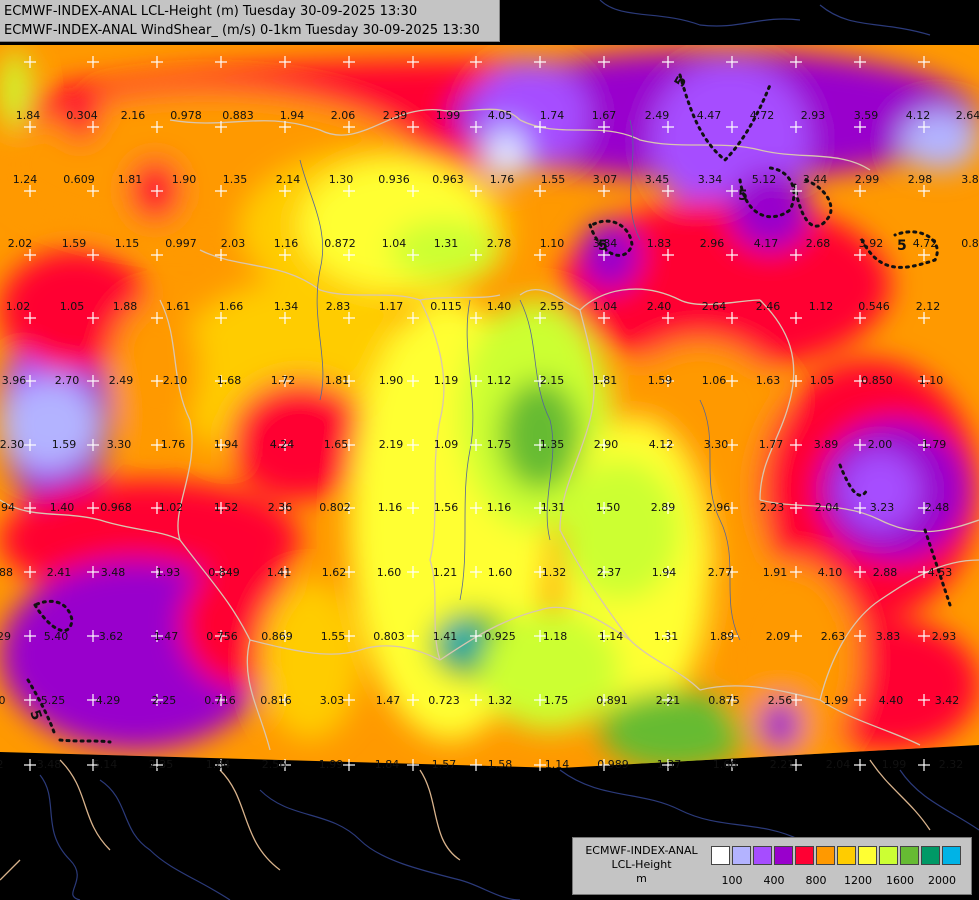  I want to click on windshear-value-label: 0.936, so click(394, 179).